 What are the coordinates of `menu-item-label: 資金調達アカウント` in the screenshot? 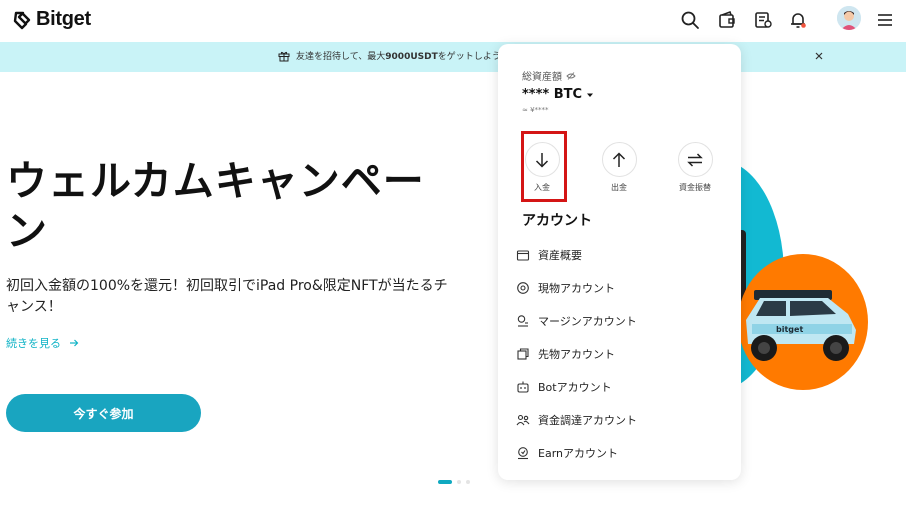 It's located at (587, 420).